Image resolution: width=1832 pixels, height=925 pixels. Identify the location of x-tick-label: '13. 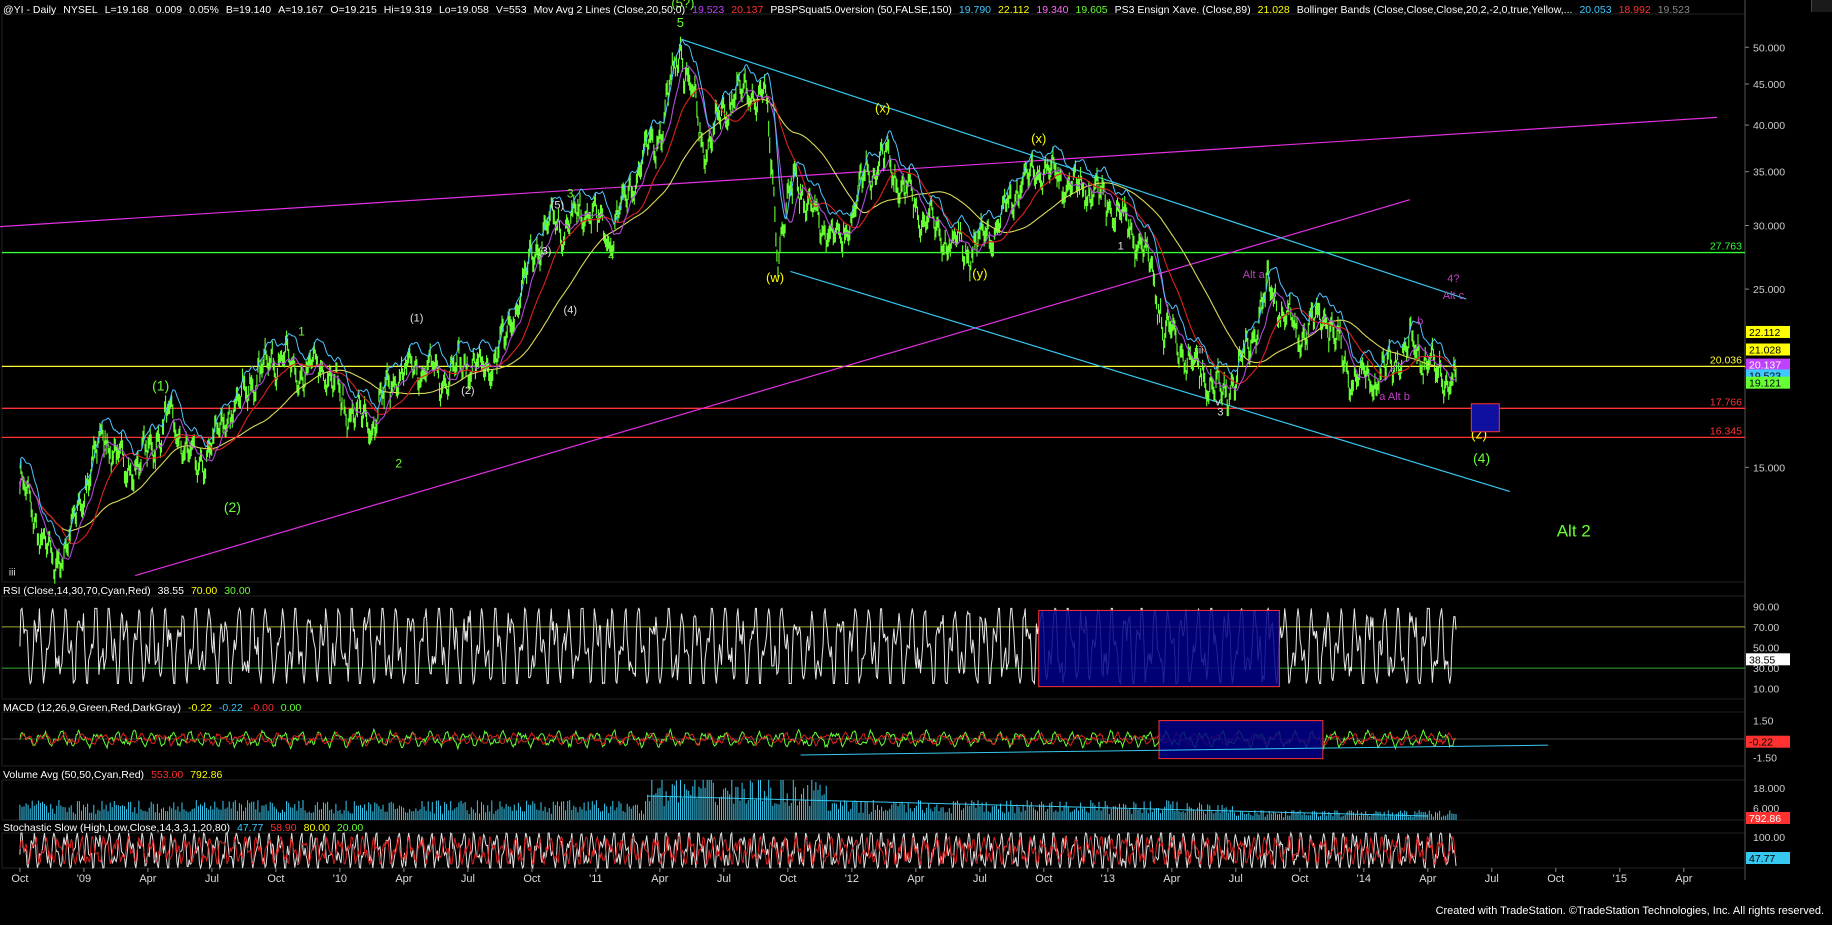
(1108, 879).